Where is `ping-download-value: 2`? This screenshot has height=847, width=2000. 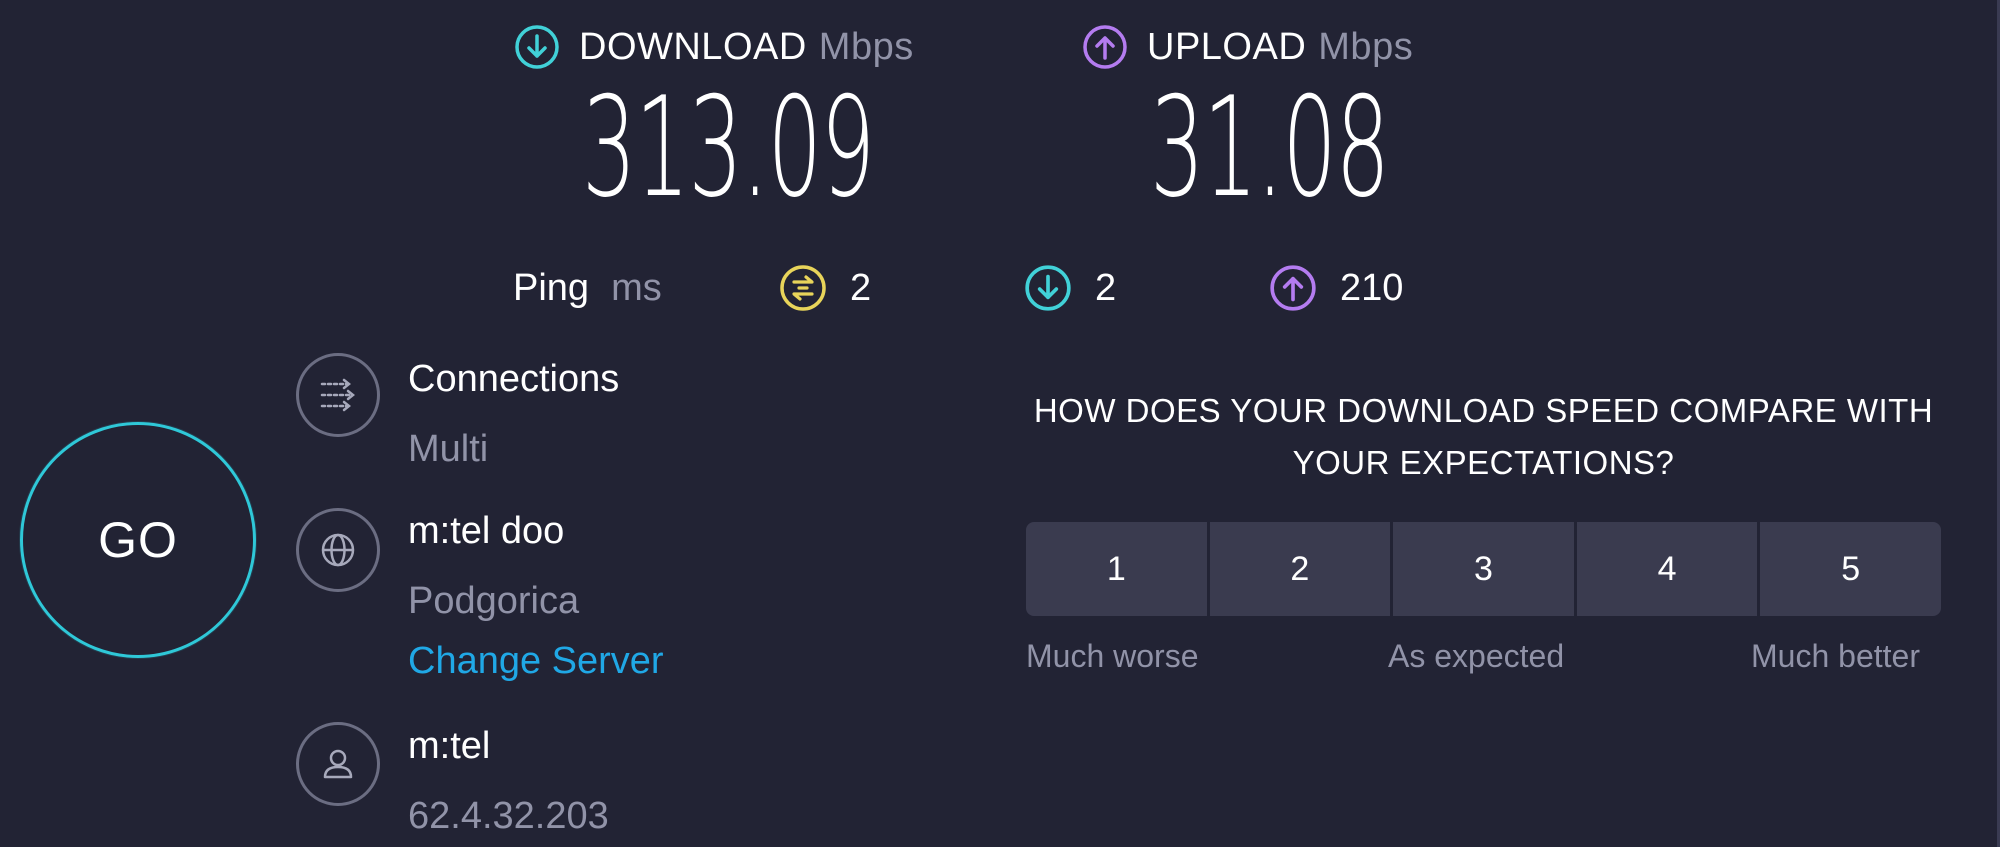 ping-download-value: 2 is located at coordinates (1106, 287).